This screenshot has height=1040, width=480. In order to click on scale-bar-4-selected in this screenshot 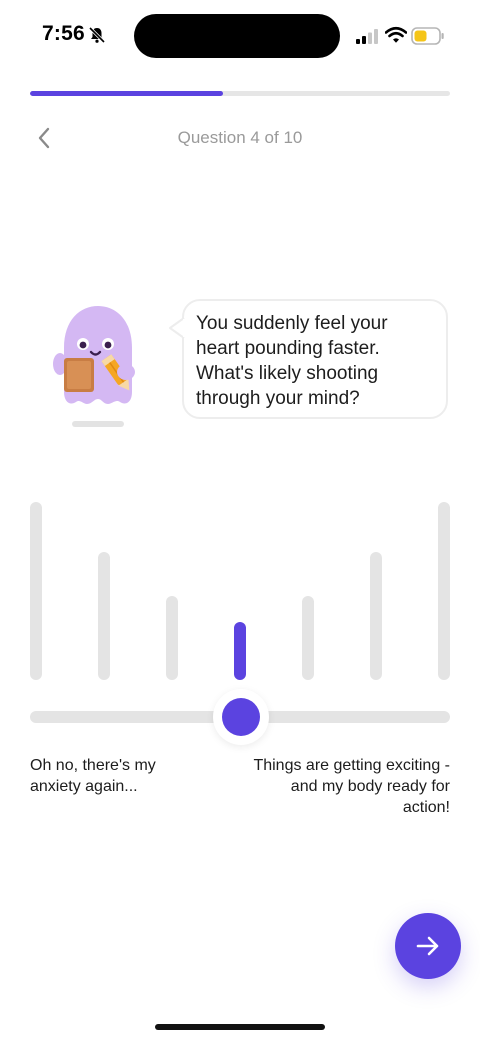, I will do `click(240, 651)`.